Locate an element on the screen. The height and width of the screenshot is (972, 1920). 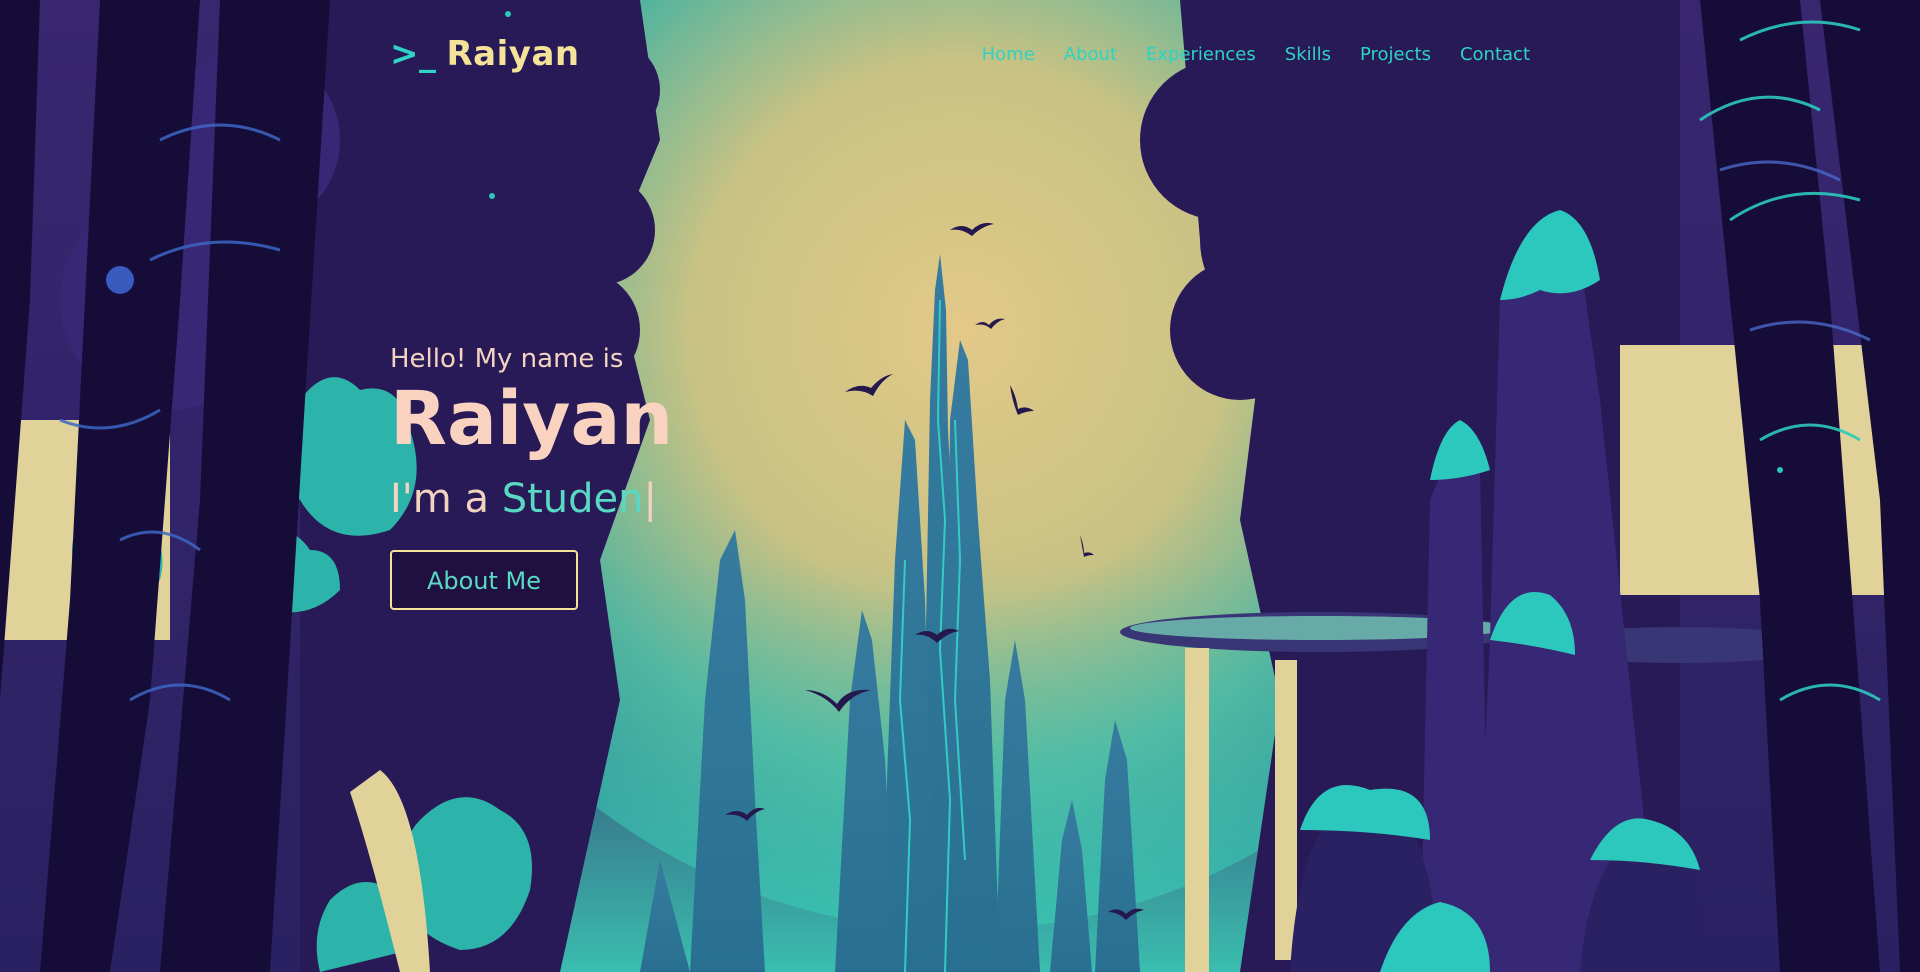
site-logo: >_ Raiyan is located at coordinates (485, 54).